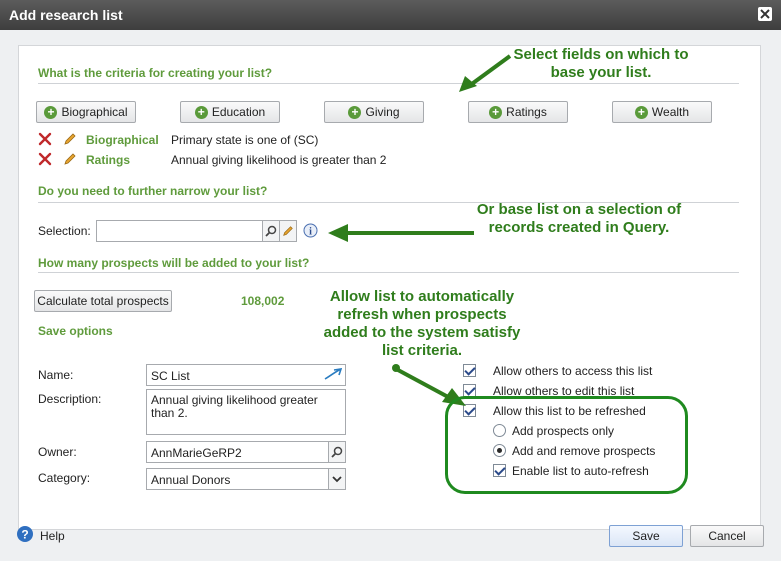 Image resolution: width=781 pixels, height=561 pixels. I want to click on criteria-field: Ratings, so click(108, 160).